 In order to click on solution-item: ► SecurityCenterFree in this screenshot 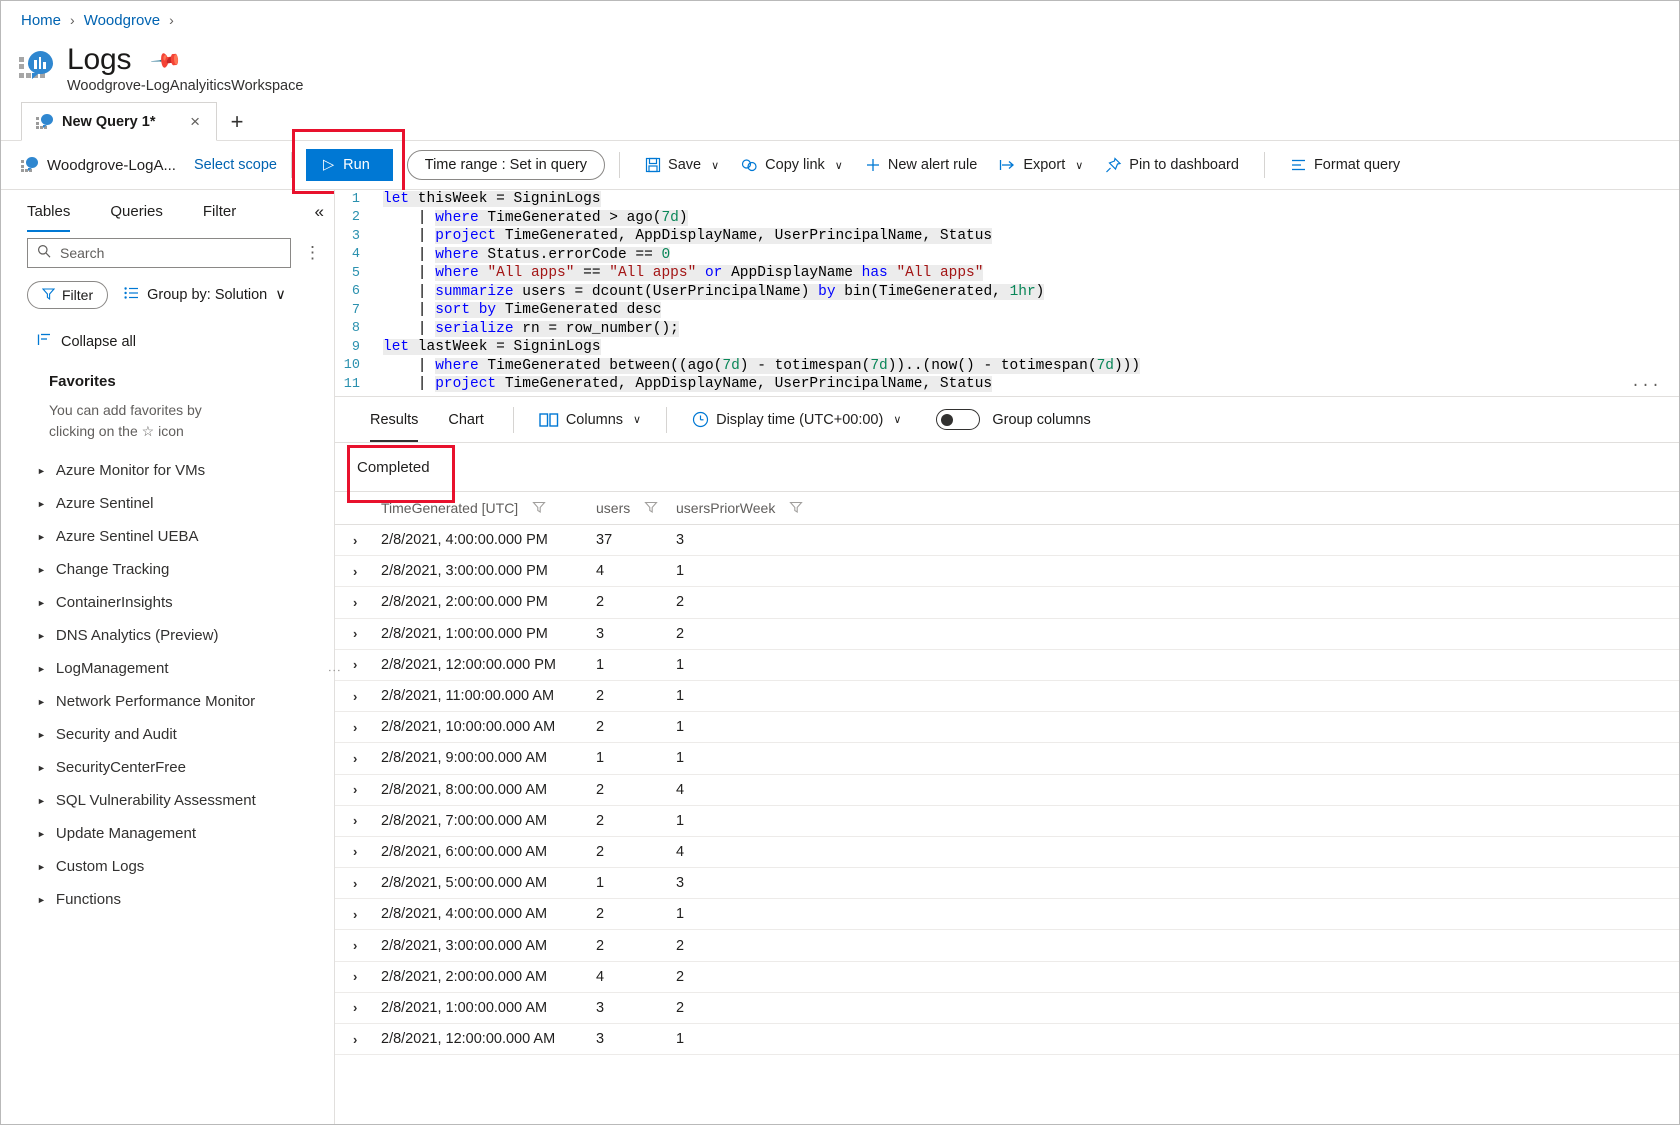, I will do `click(167, 767)`.